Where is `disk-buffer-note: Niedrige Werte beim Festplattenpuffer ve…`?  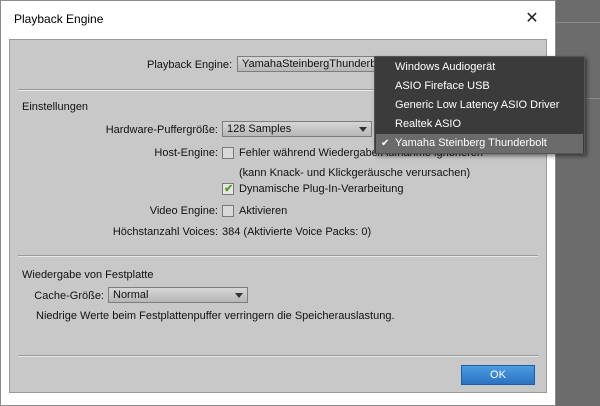 disk-buffer-note: Niedrige Werte beim Festplattenpuffer ve… is located at coordinates (215, 316).